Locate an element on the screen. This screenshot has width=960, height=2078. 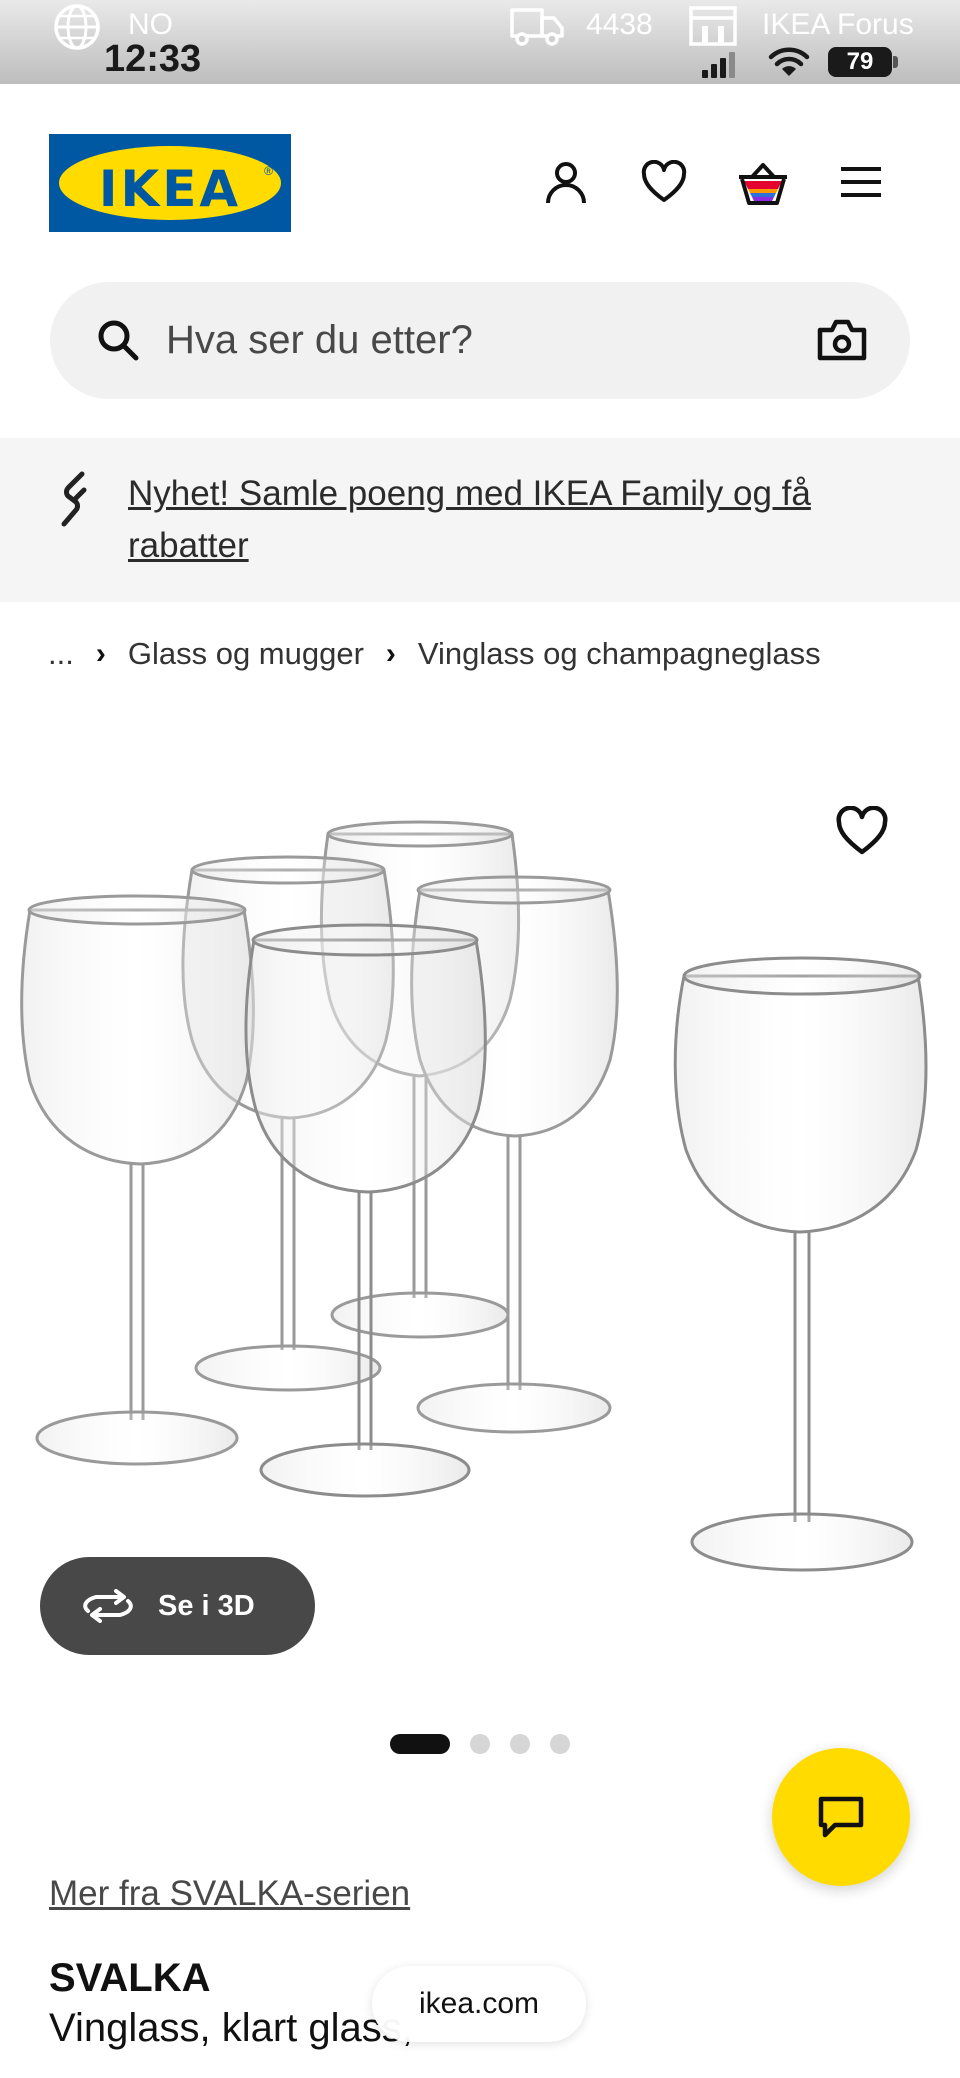
chat-bubble-icon is located at coordinates (841, 1817).